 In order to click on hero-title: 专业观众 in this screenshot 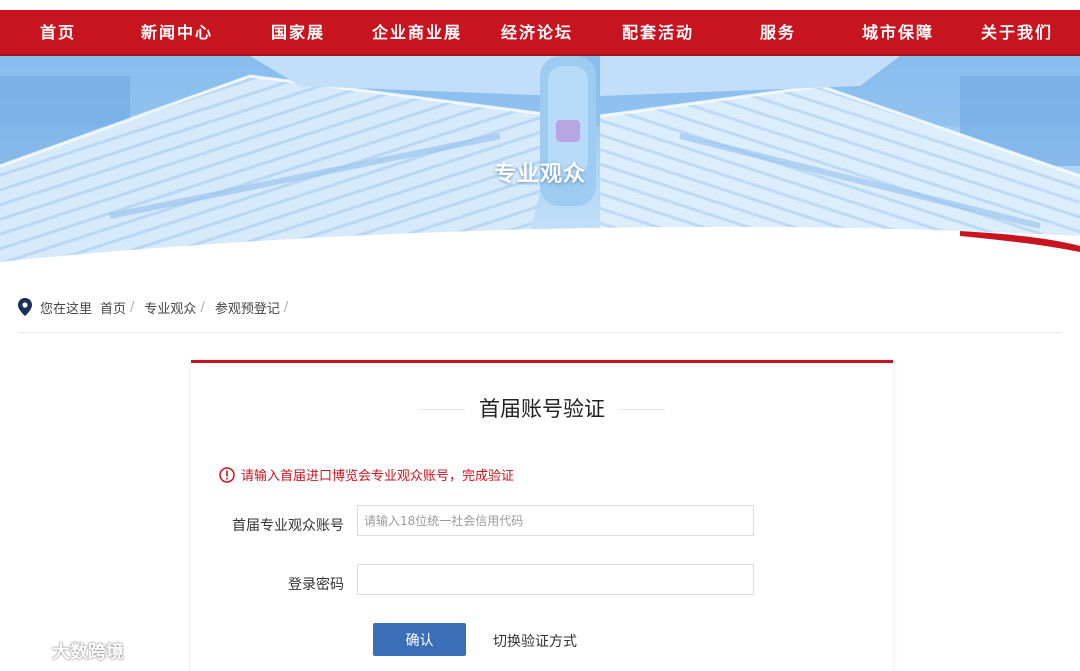, I will do `click(539, 174)`.